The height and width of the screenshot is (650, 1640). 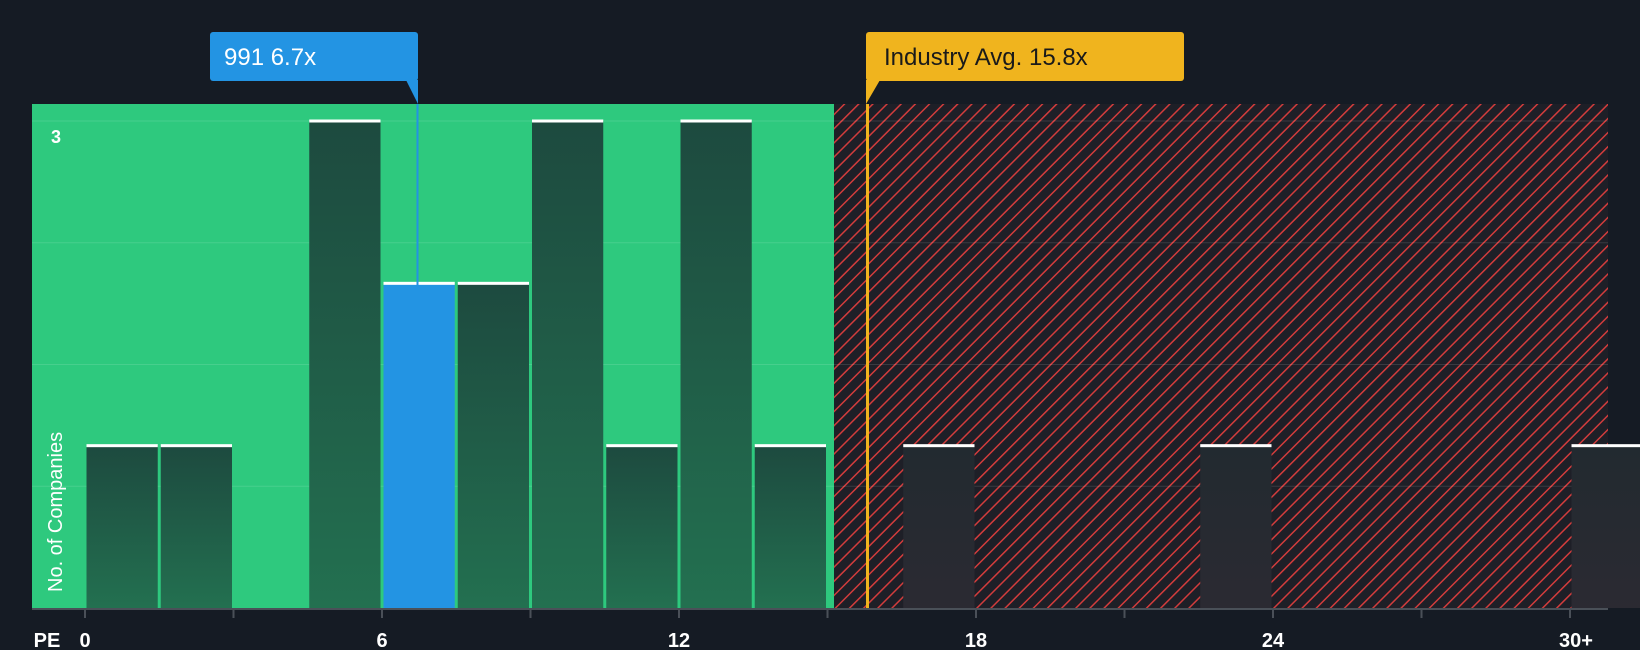 What do you see at coordinates (1576, 640) in the screenshot?
I see `x-tick-label: 30+` at bounding box center [1576, 640].